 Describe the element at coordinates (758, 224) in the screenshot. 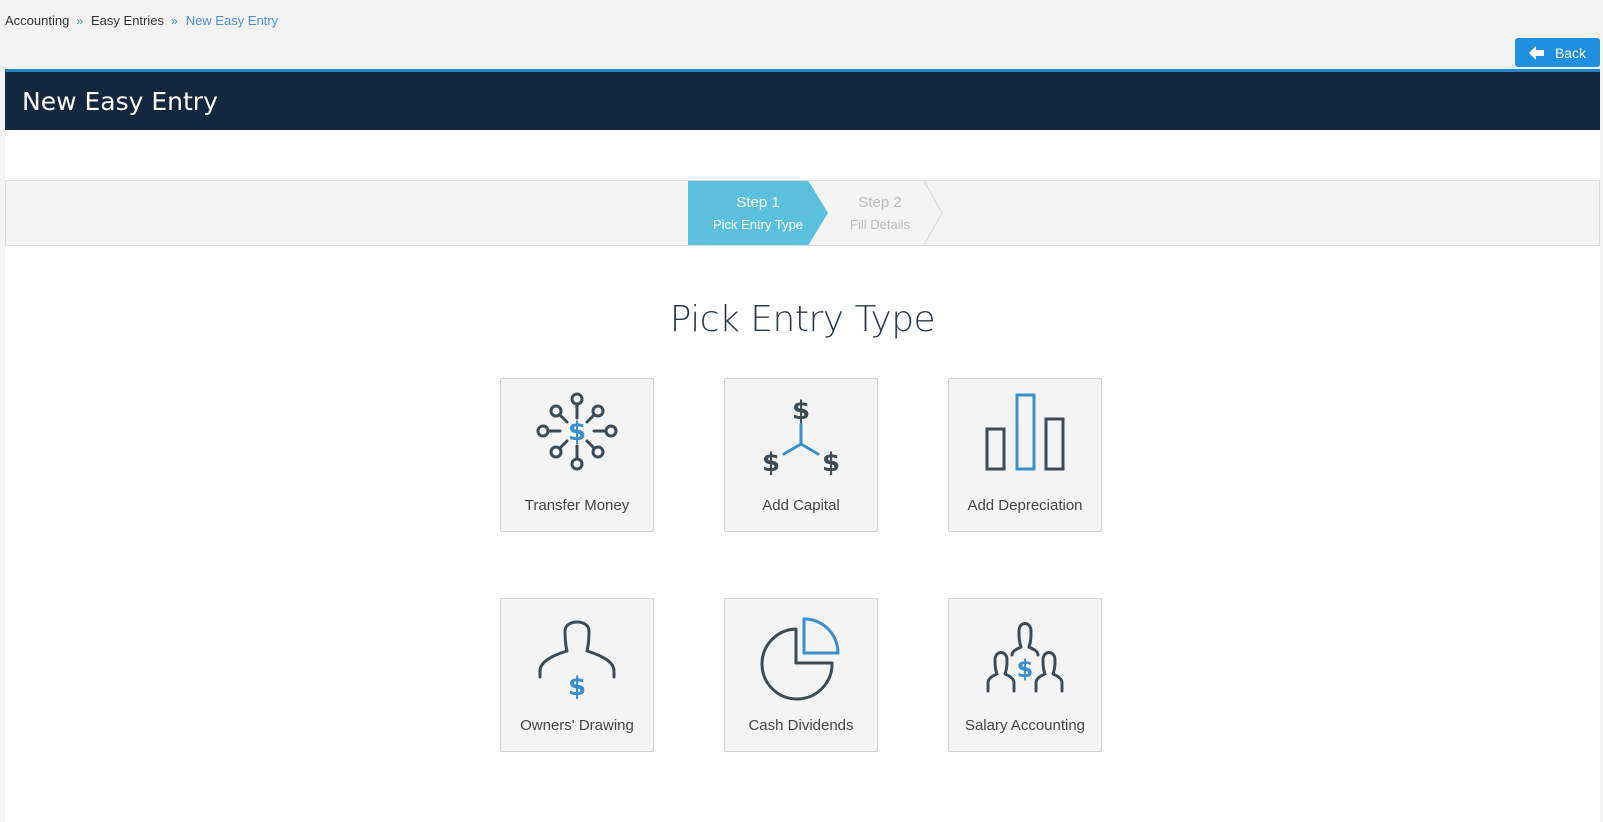

I see `step-subtitle: Pick Entry Type` at that location.